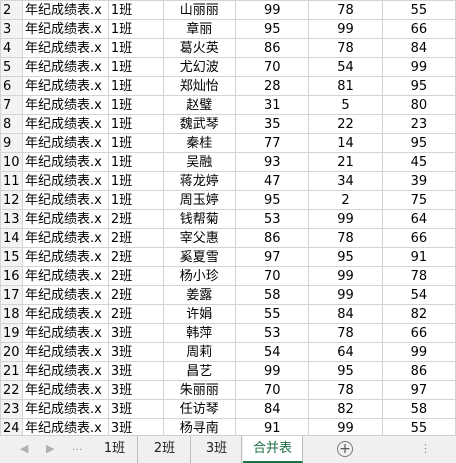  I want to click on cell-name: 葛火英, so click(199, 48).